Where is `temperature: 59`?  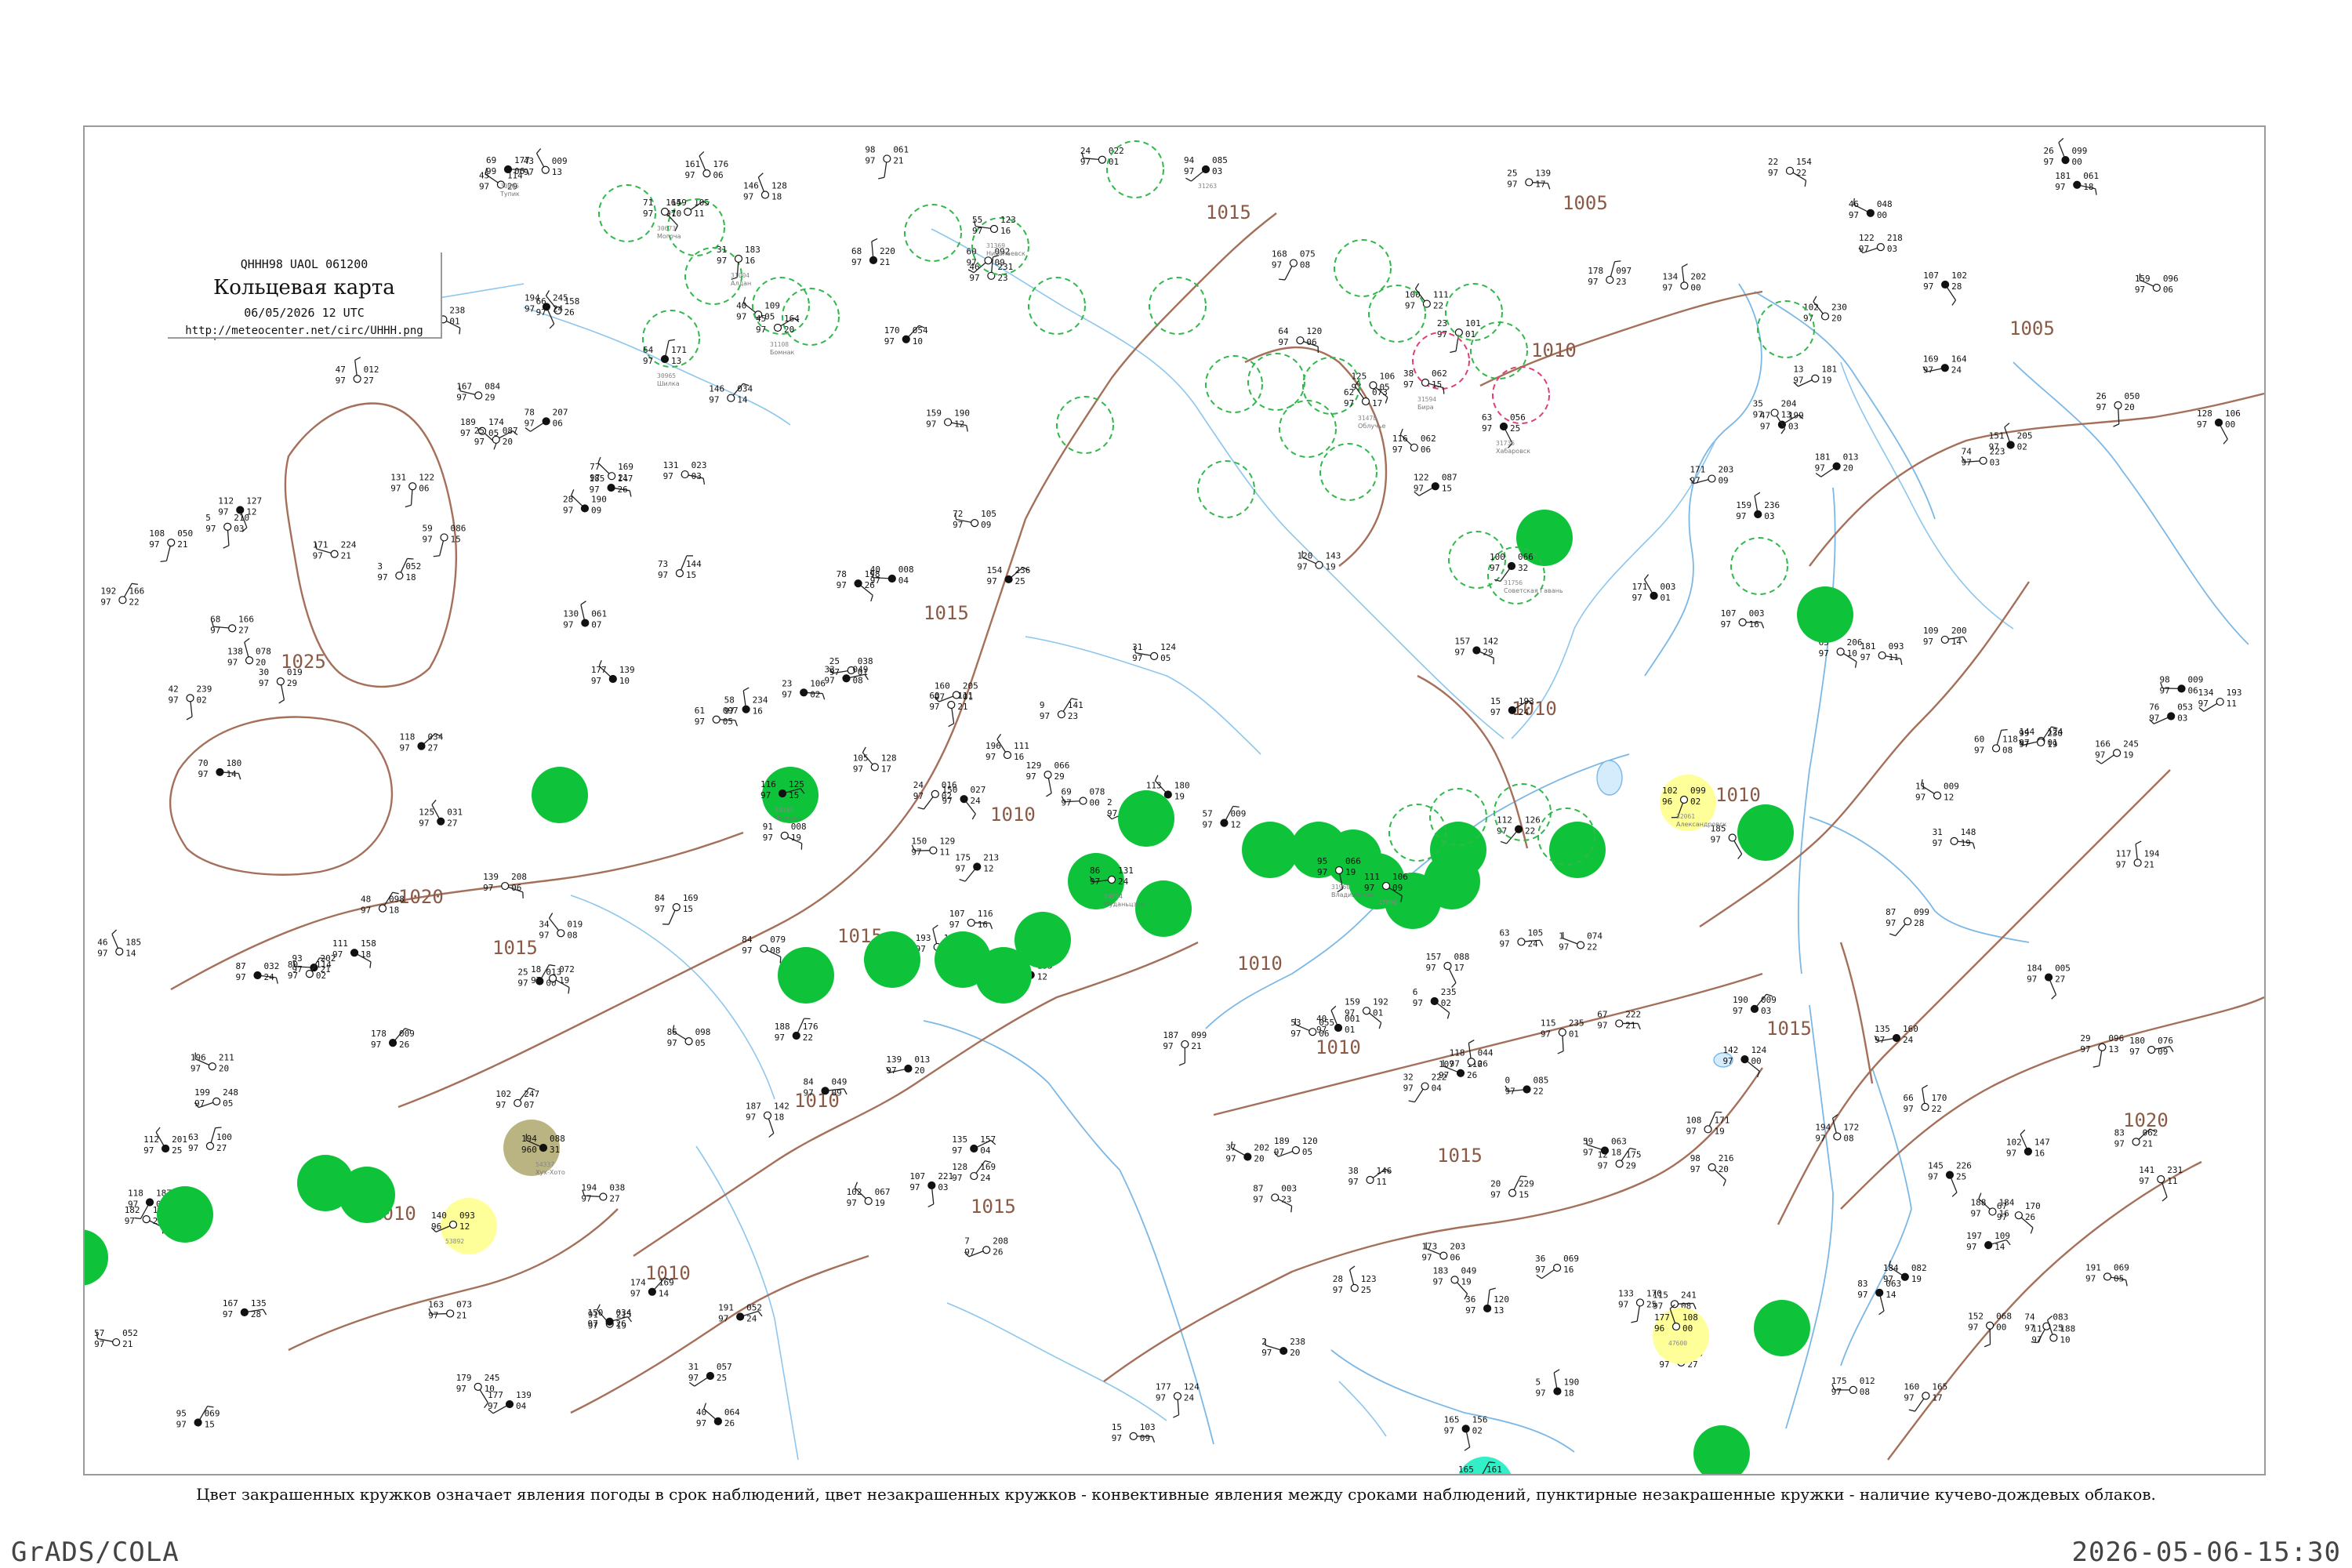
temperature: 59 is located at coordinates (1588, 1142).